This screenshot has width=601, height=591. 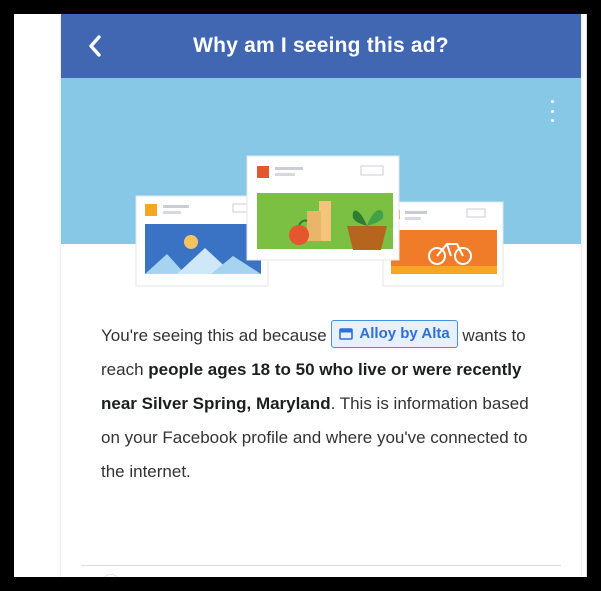 I want to click on back-button, so click(x=95, y=46).